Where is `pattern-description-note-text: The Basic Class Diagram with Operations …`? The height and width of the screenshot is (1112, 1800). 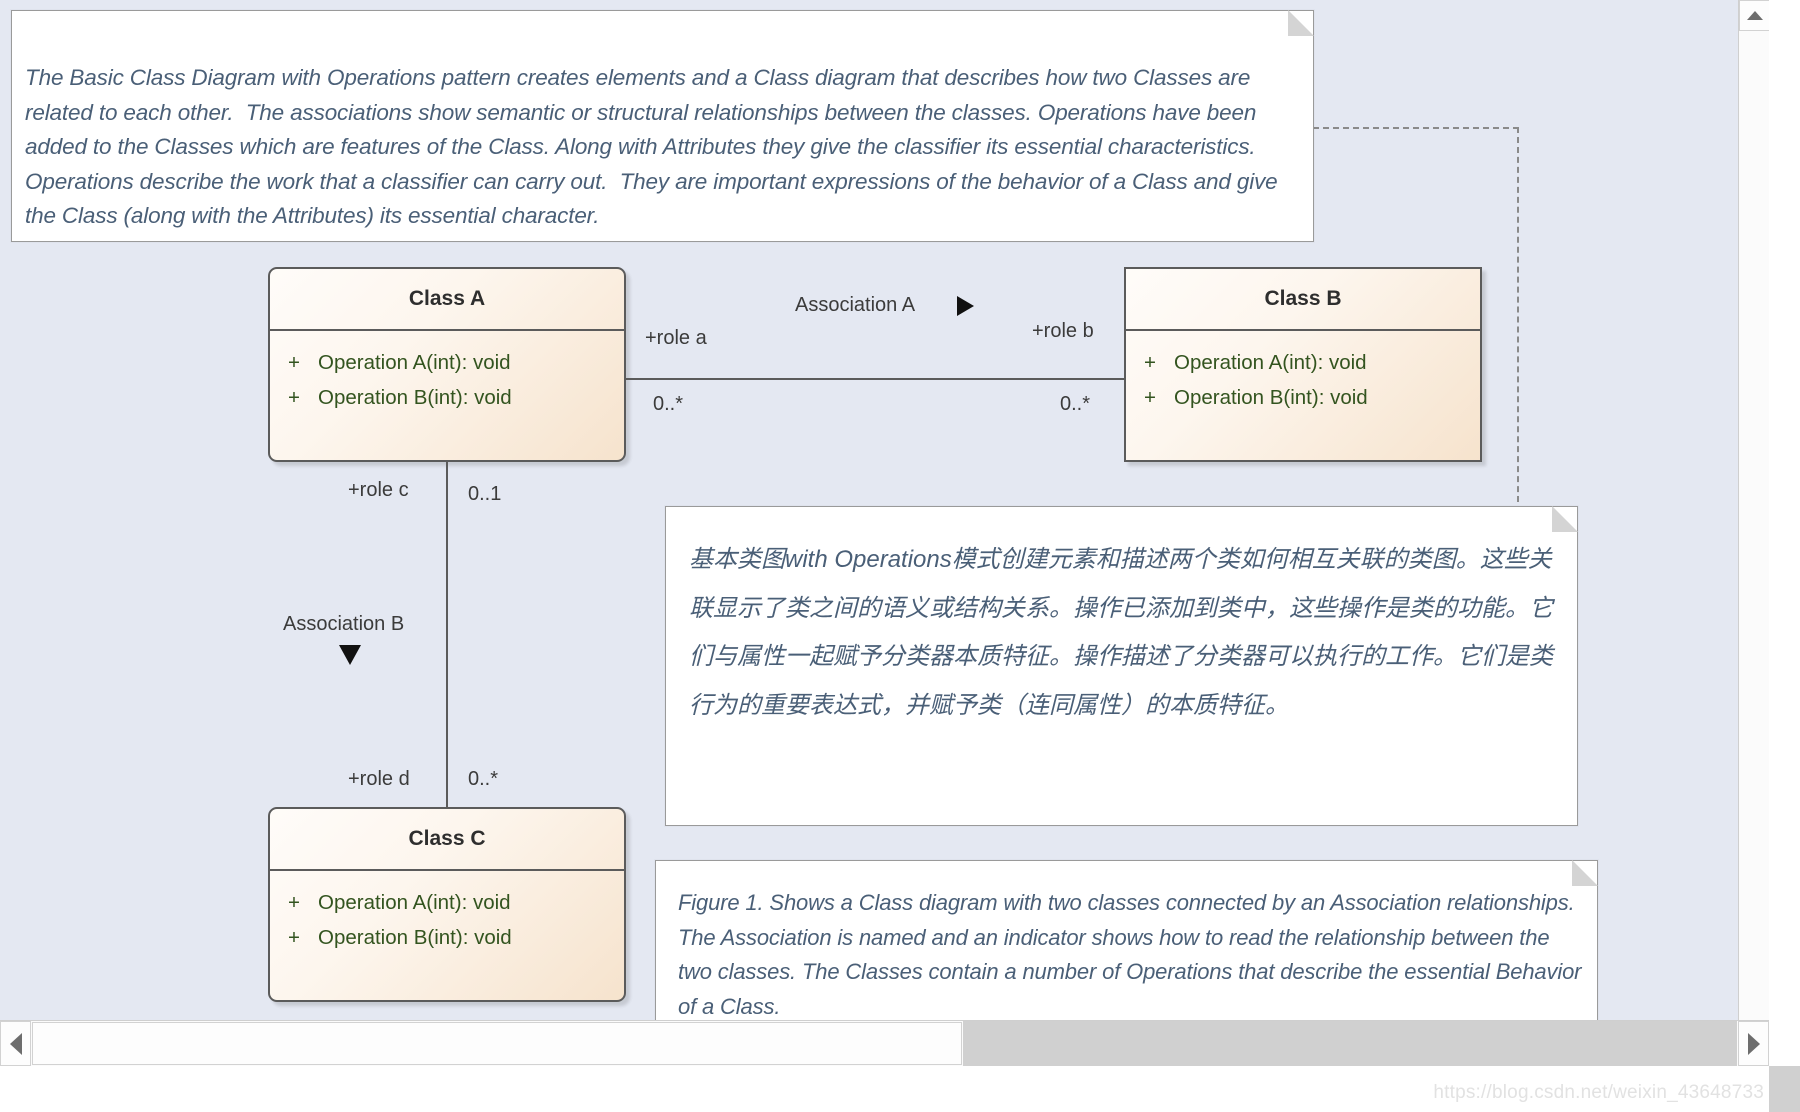
pattern-description-note-text: The Basic Class Diagram with Operations … is located at coordinates (654, 146).